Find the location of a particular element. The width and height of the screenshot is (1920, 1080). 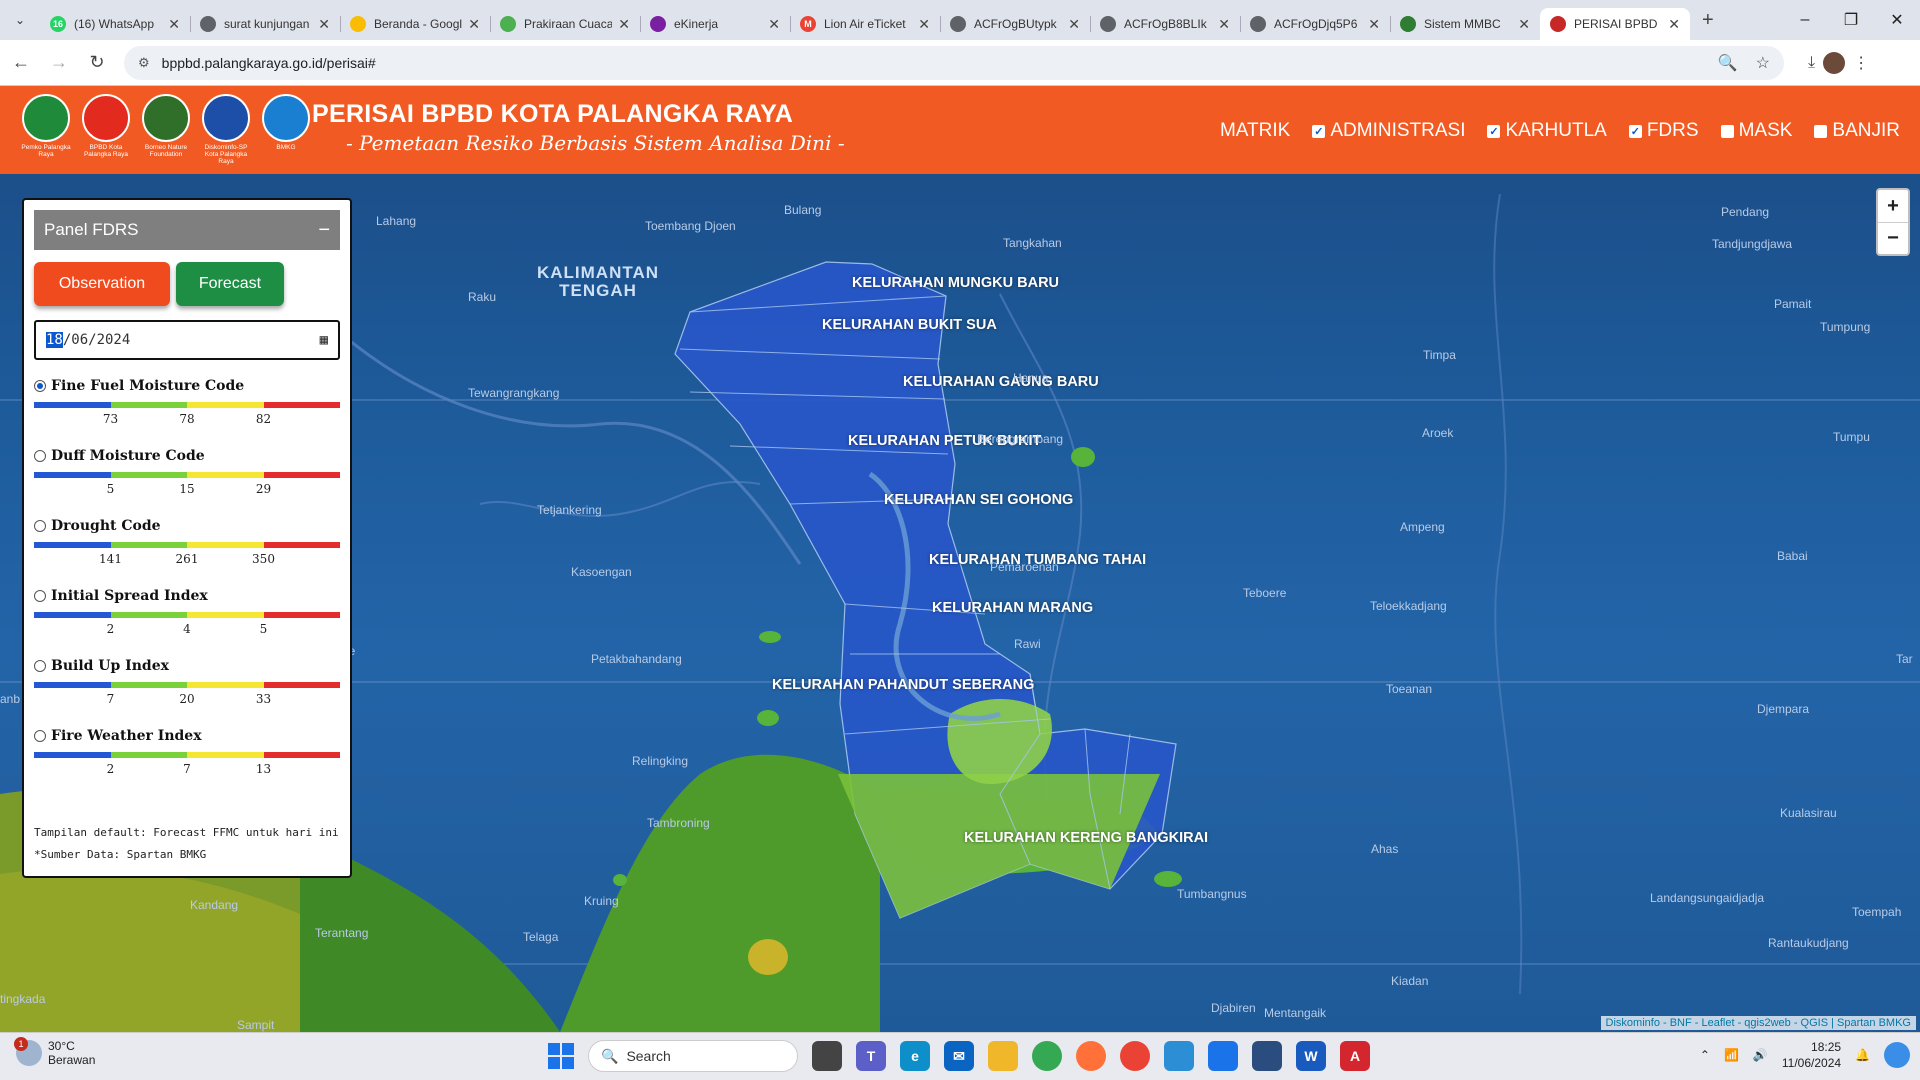

site-info-icon: ⚙ is located at coordinates (144, 63).